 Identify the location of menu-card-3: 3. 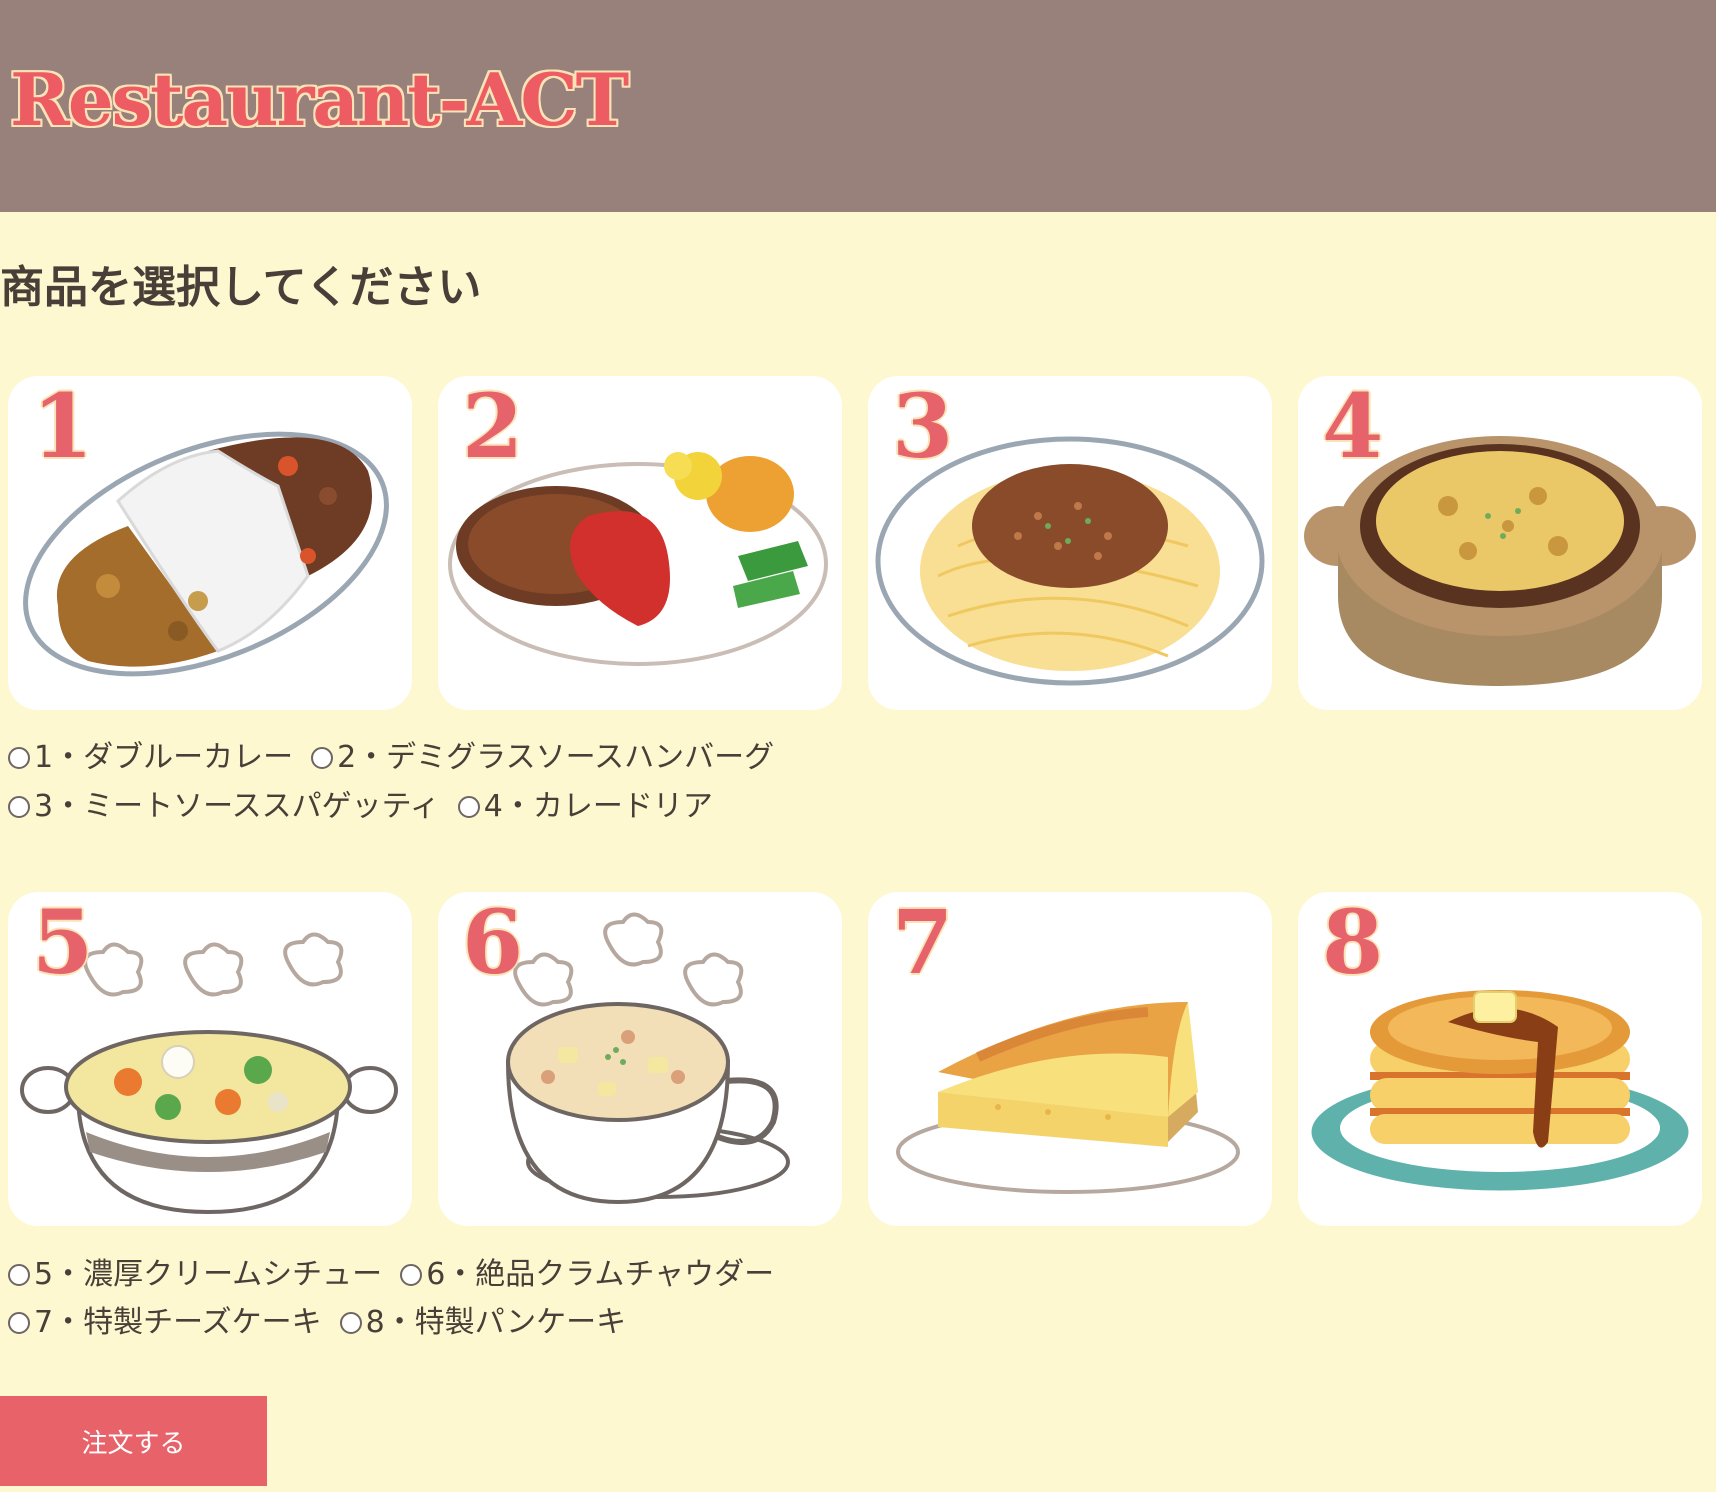
(1070, 543).